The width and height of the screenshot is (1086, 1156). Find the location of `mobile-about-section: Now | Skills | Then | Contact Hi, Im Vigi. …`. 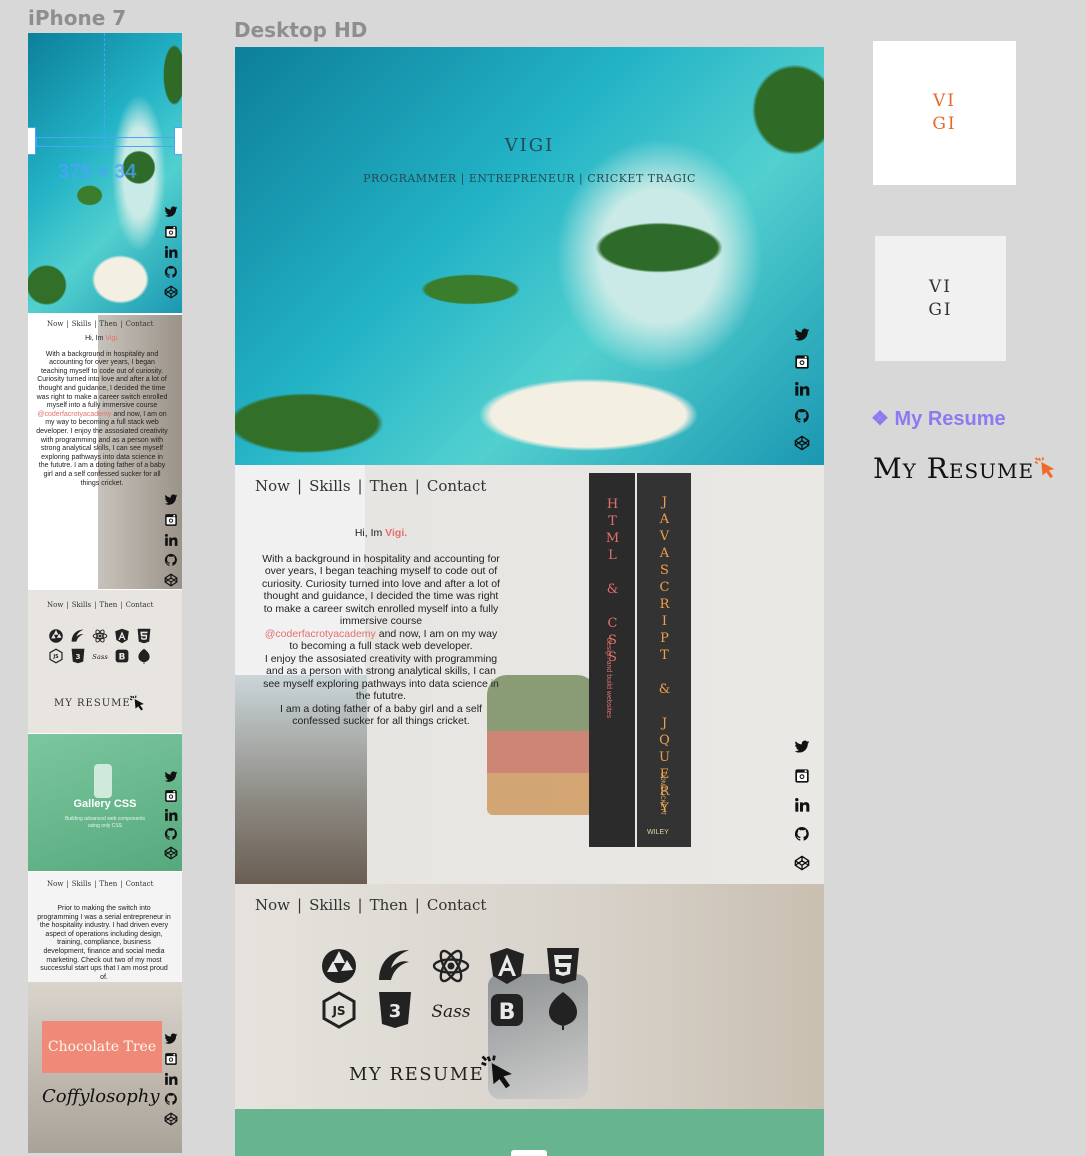

mobile-about-section: Now | Skills | Then | Contact Hi, Im Vigi. … is located at coordinates (105, 452).